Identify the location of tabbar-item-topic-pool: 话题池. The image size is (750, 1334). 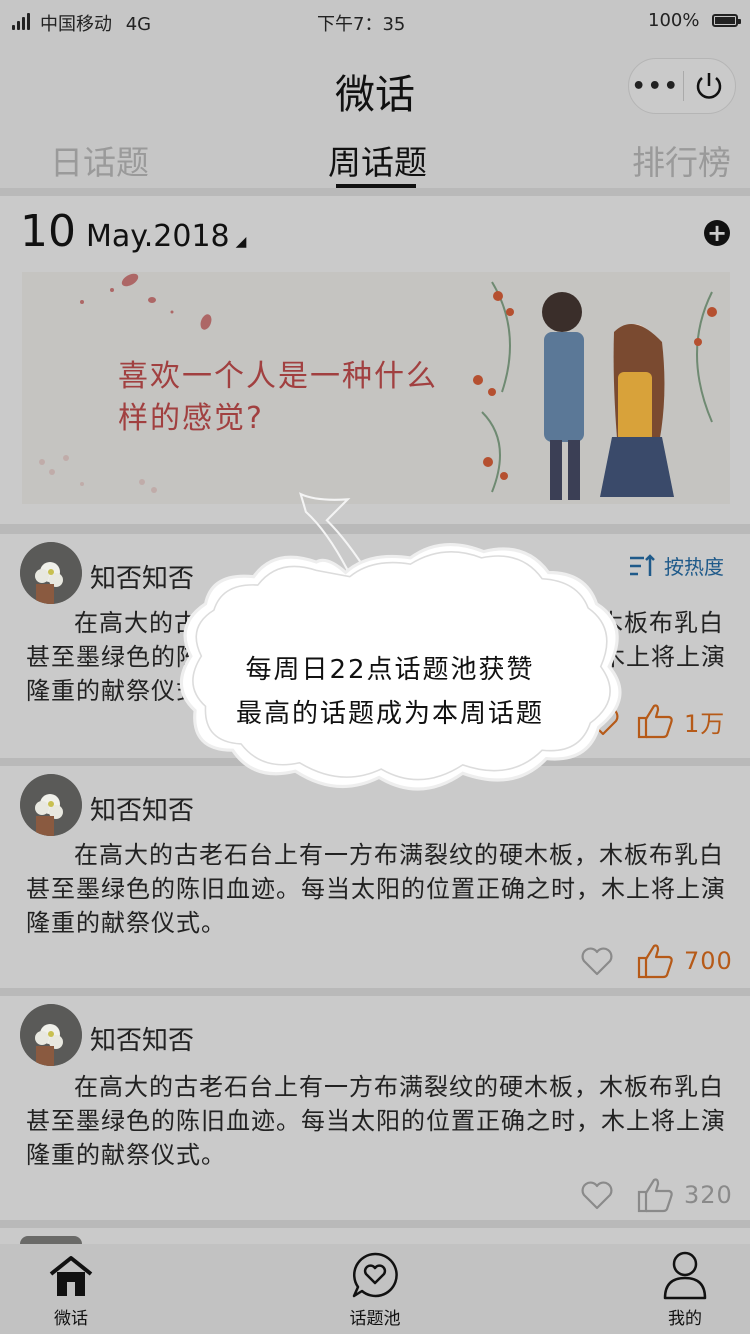
(375, 1289).